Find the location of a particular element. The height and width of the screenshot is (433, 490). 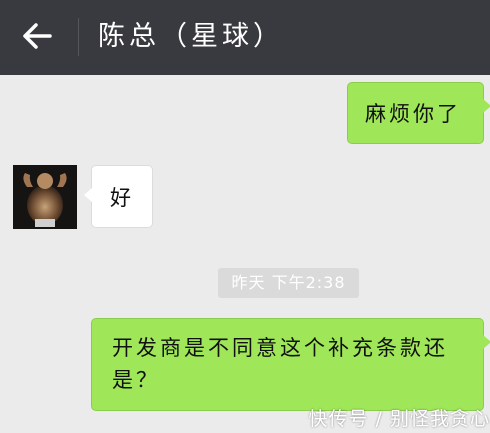

message-timestamp: 昨天 下午2:38 is located at coordinates (288, 283).